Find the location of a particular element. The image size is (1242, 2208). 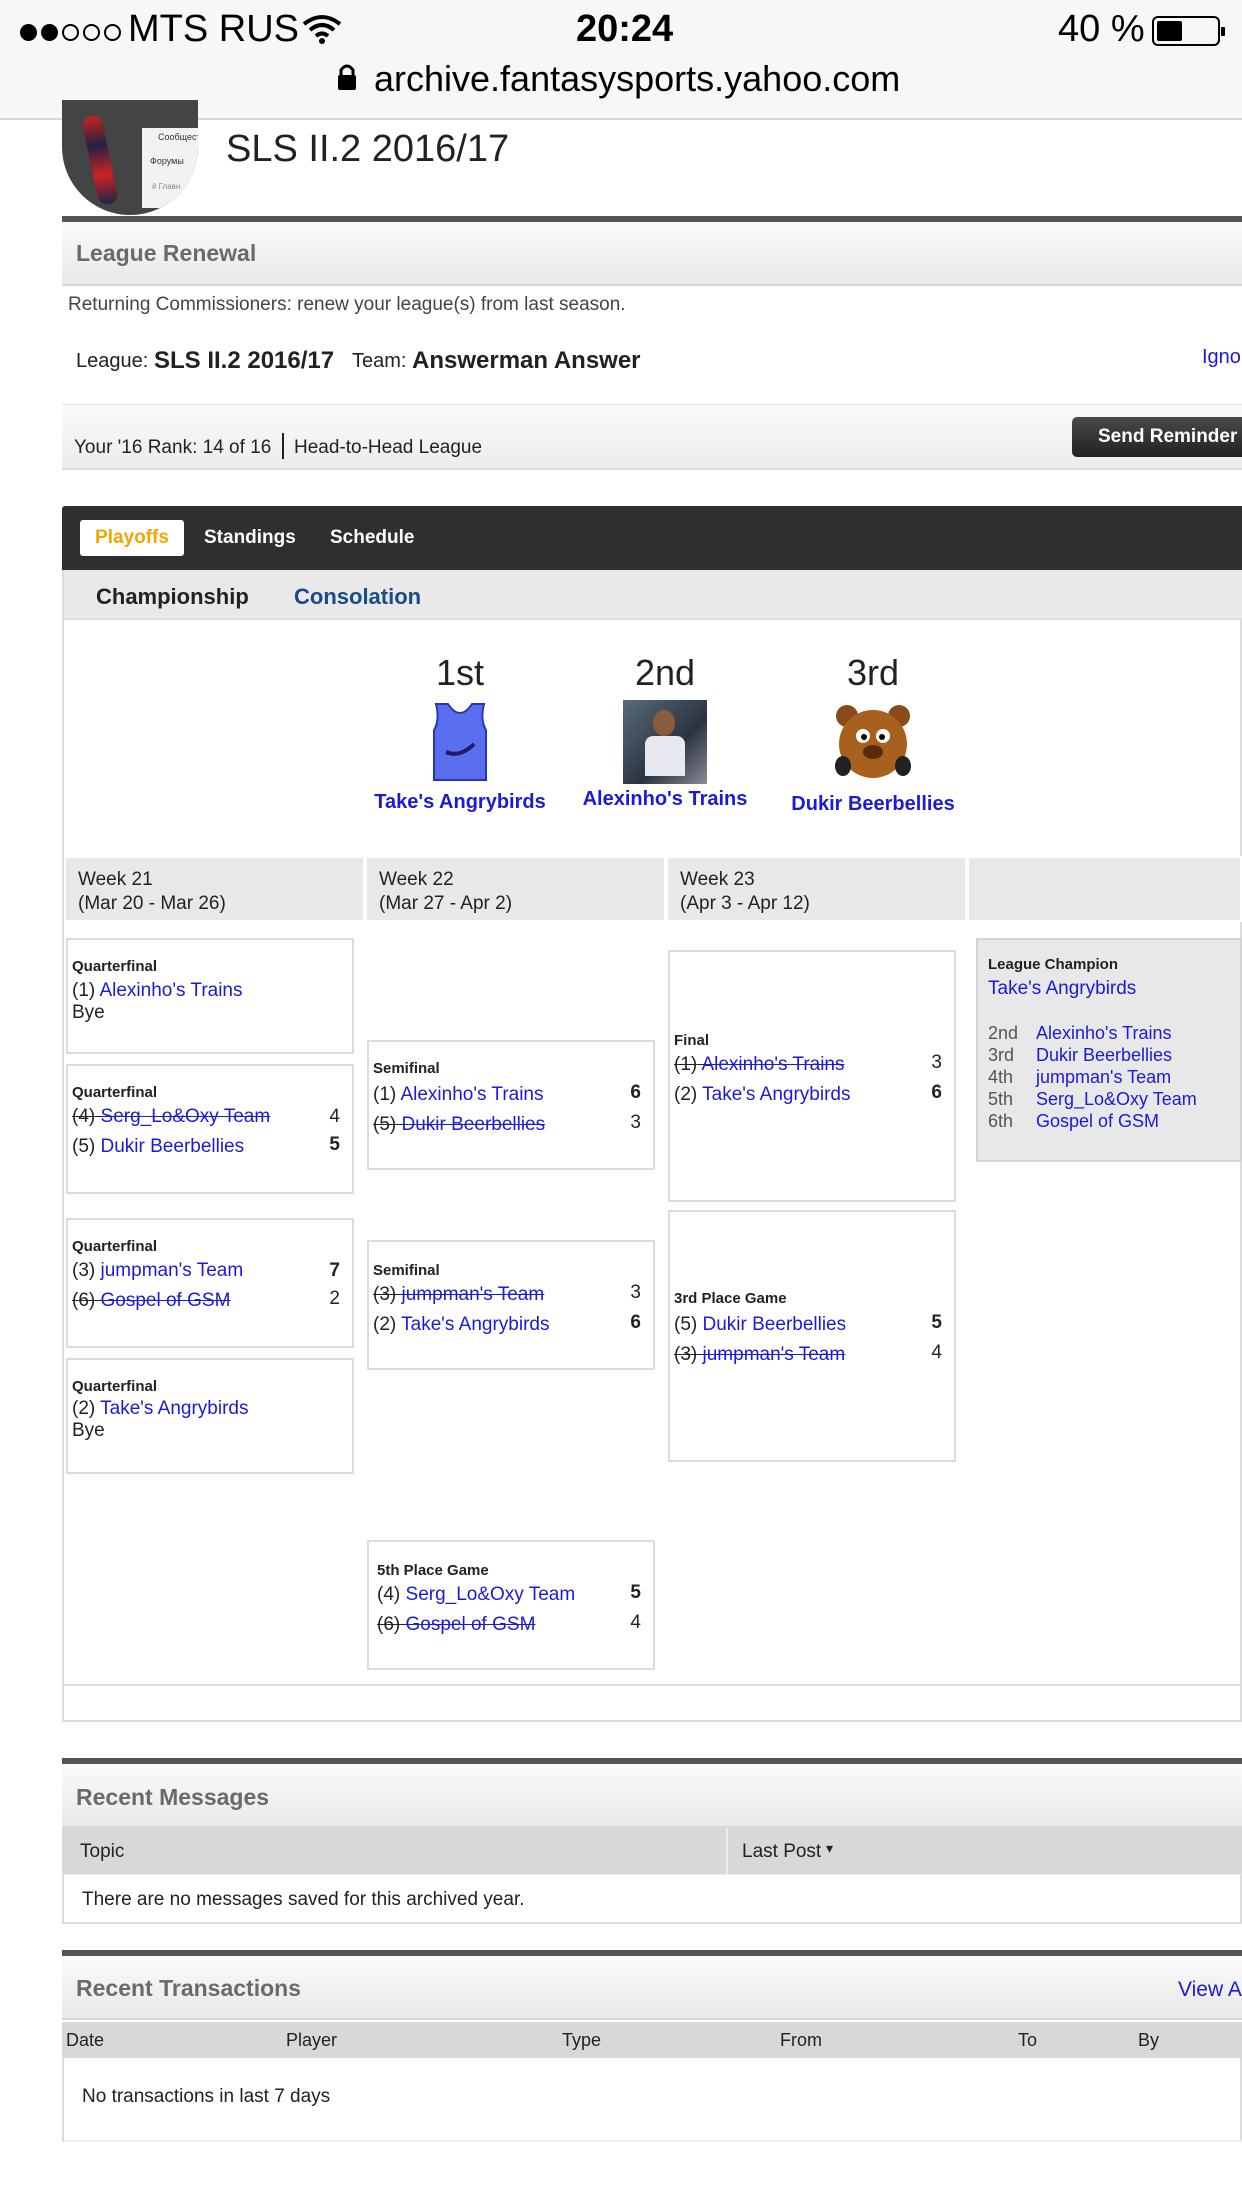

matchup-quarterfinal: Quarterfinal (1) Alexinho's Trains Bye is located at coordinates (210, 996).